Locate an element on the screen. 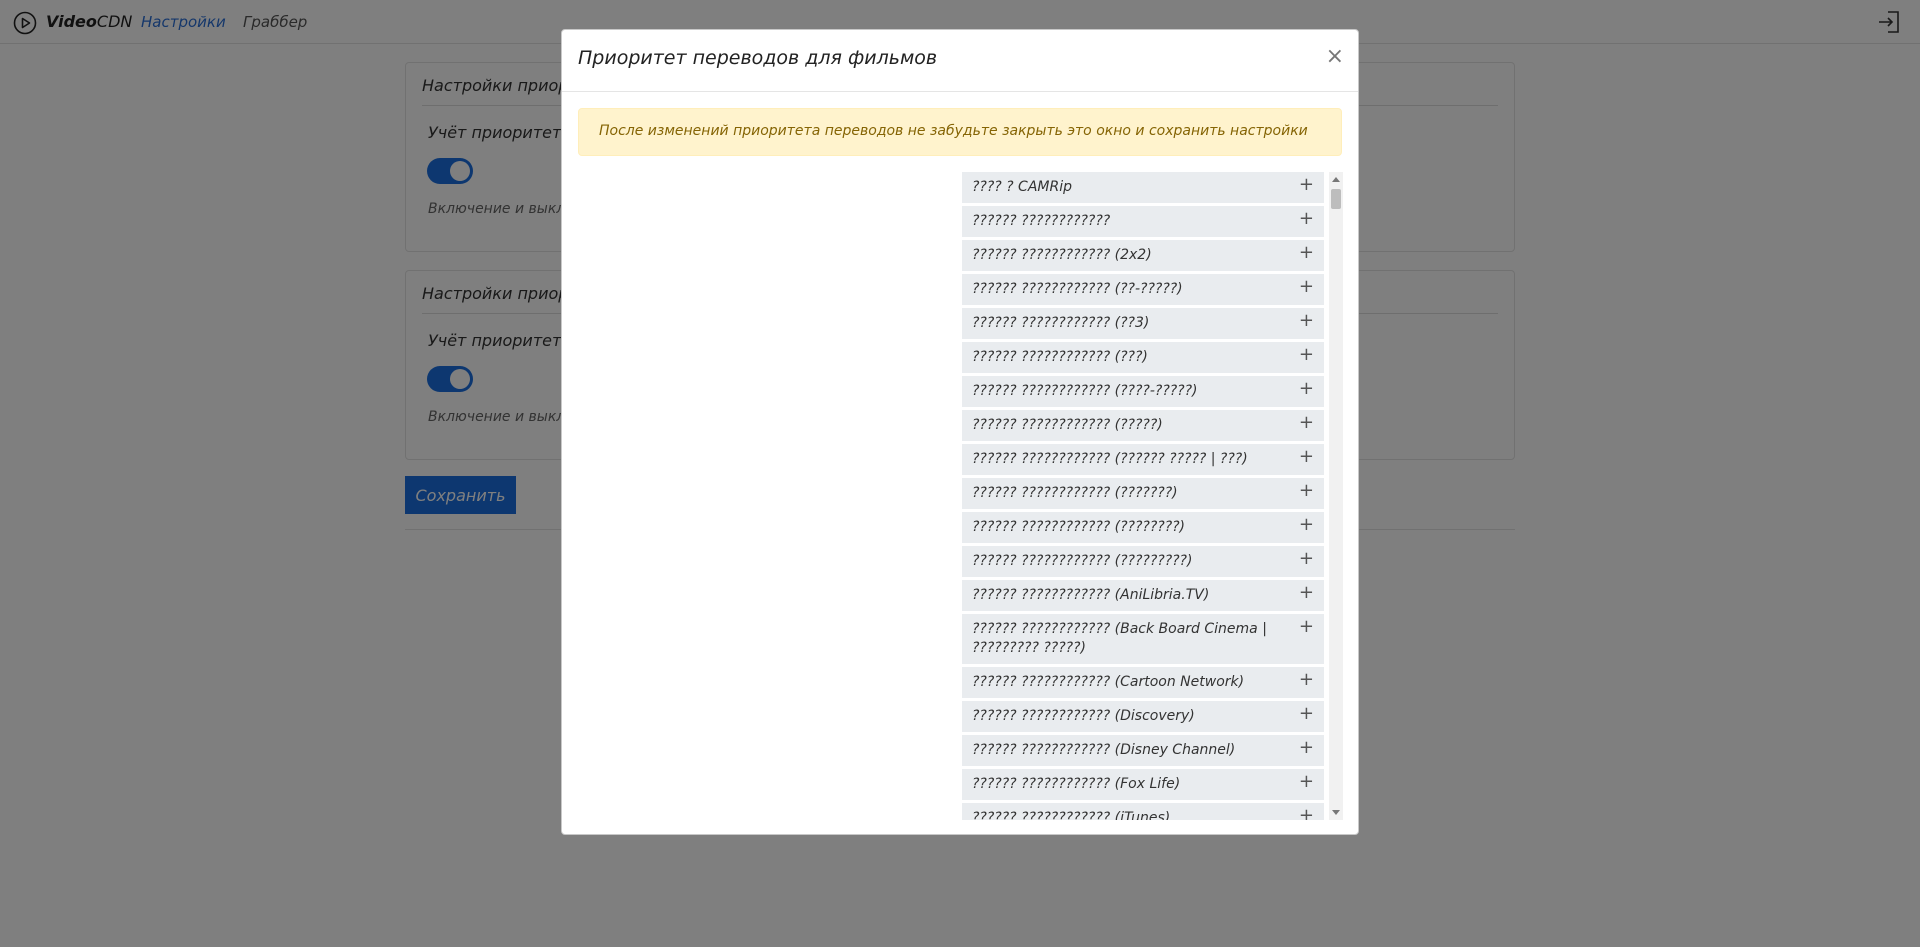 This screenshot has height=947, width=1920. translation-name: ?????? ???????????? (2x2) is located at coordinates (1062, 255).